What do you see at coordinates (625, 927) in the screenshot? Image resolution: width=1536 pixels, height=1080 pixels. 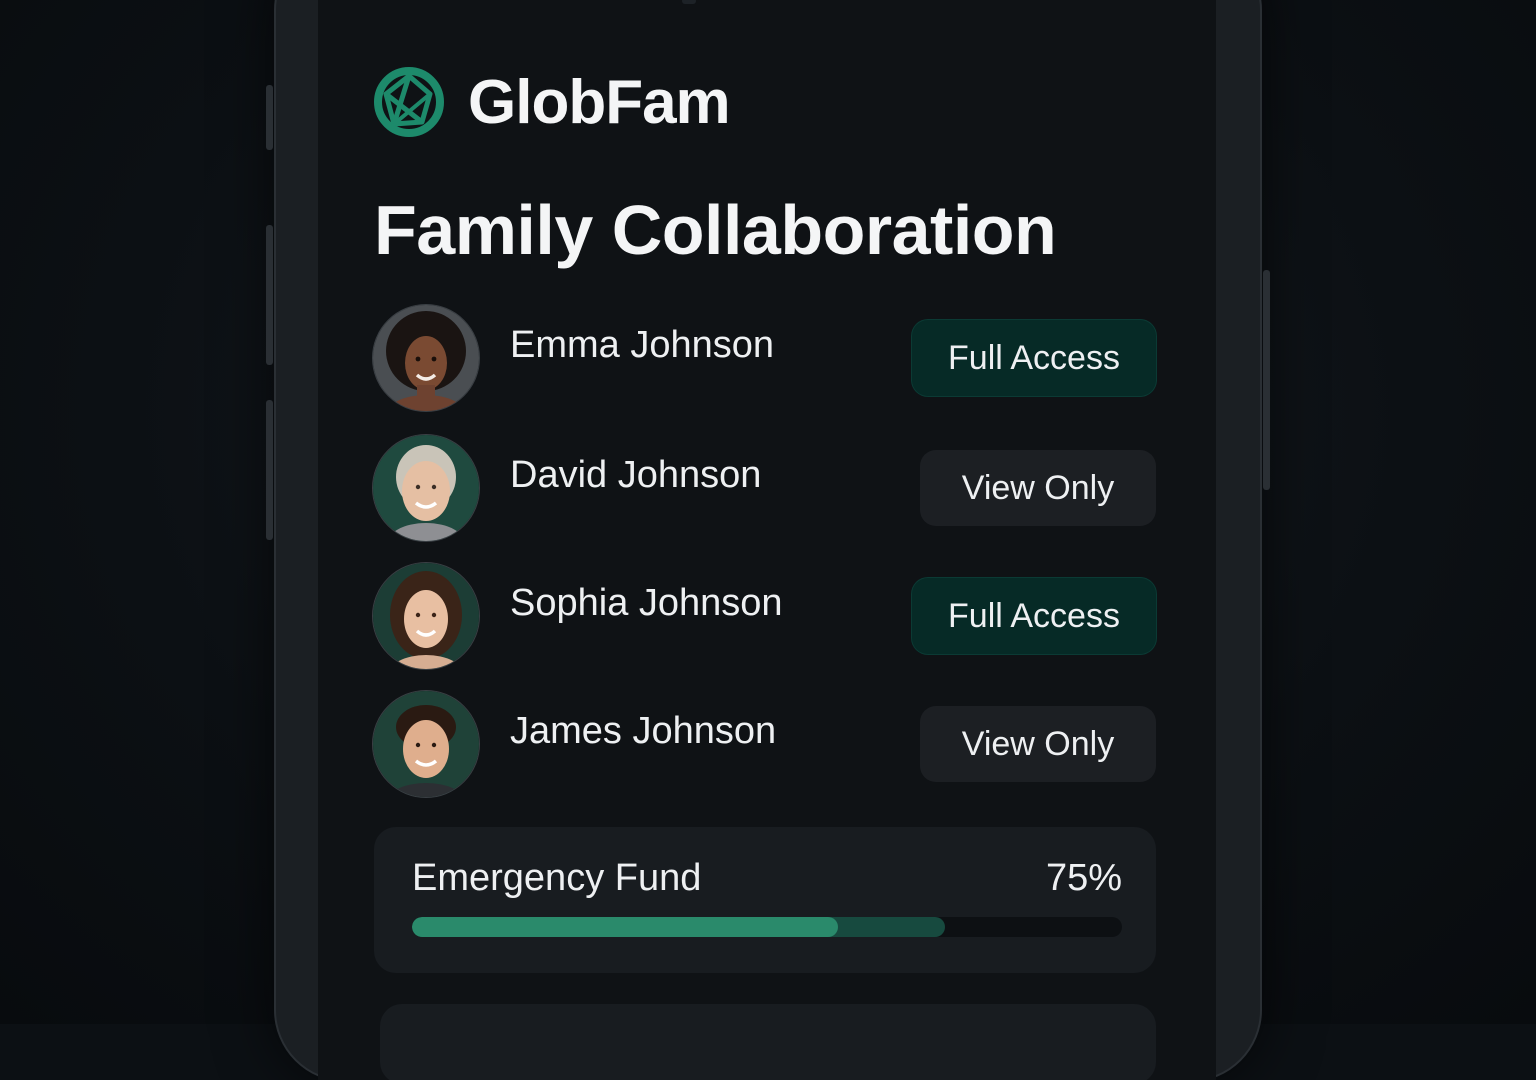 I see `progress-fill` at bounding box center [625, 927].